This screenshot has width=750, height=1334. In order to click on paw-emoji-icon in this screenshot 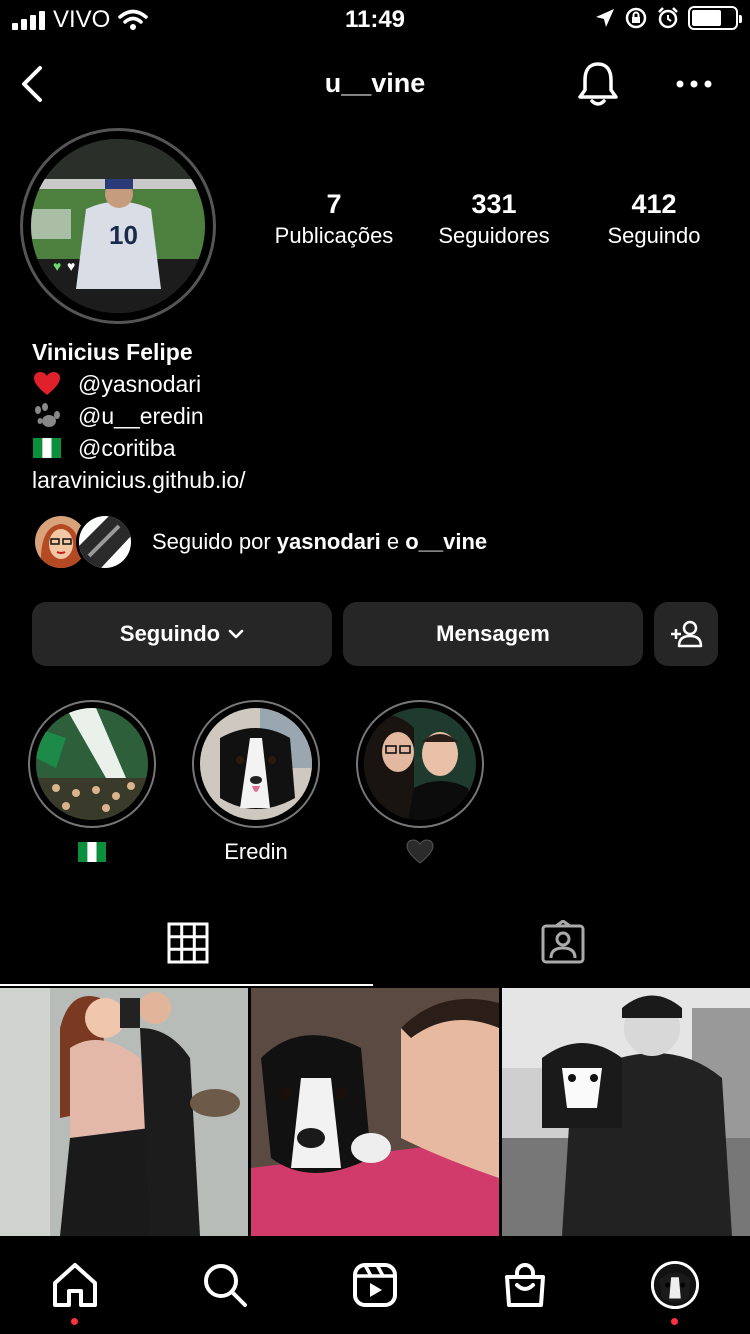, I will do `click(47, 416)`.